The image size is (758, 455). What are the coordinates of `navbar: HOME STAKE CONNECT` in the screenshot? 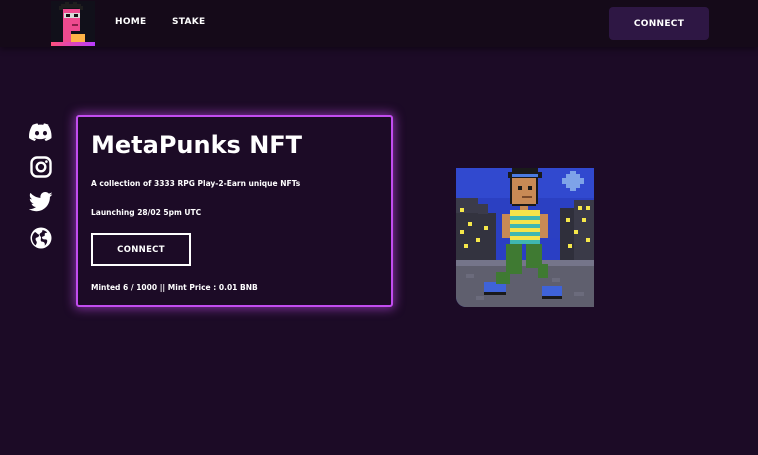 It's located at (379, 23).